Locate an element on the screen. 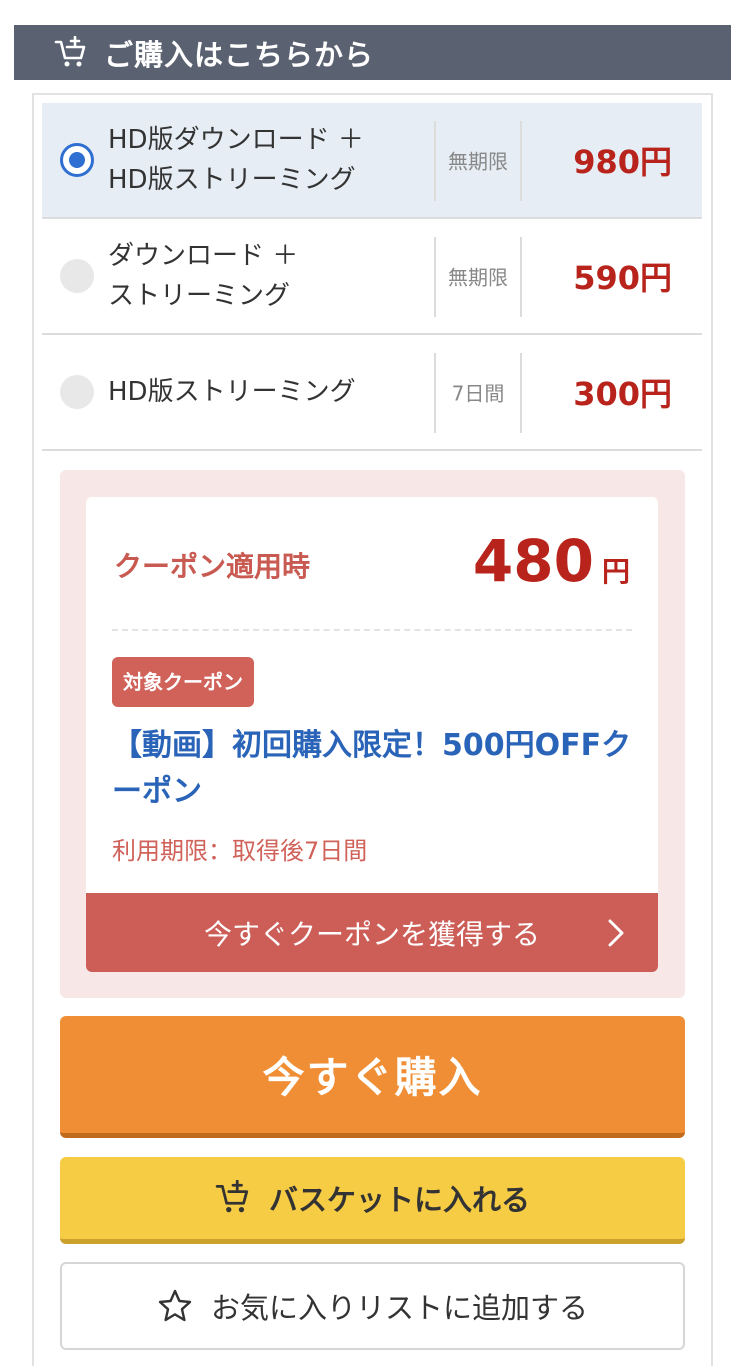 This screenshot has width=753, height=1366. option-label-line1: ダウンロード ＋ is located at coordinates (203, 256).